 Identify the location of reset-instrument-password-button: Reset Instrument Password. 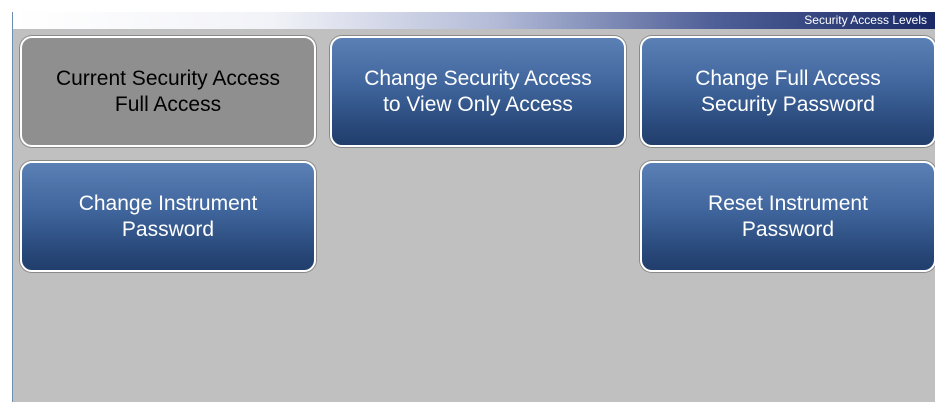
(787, 216).